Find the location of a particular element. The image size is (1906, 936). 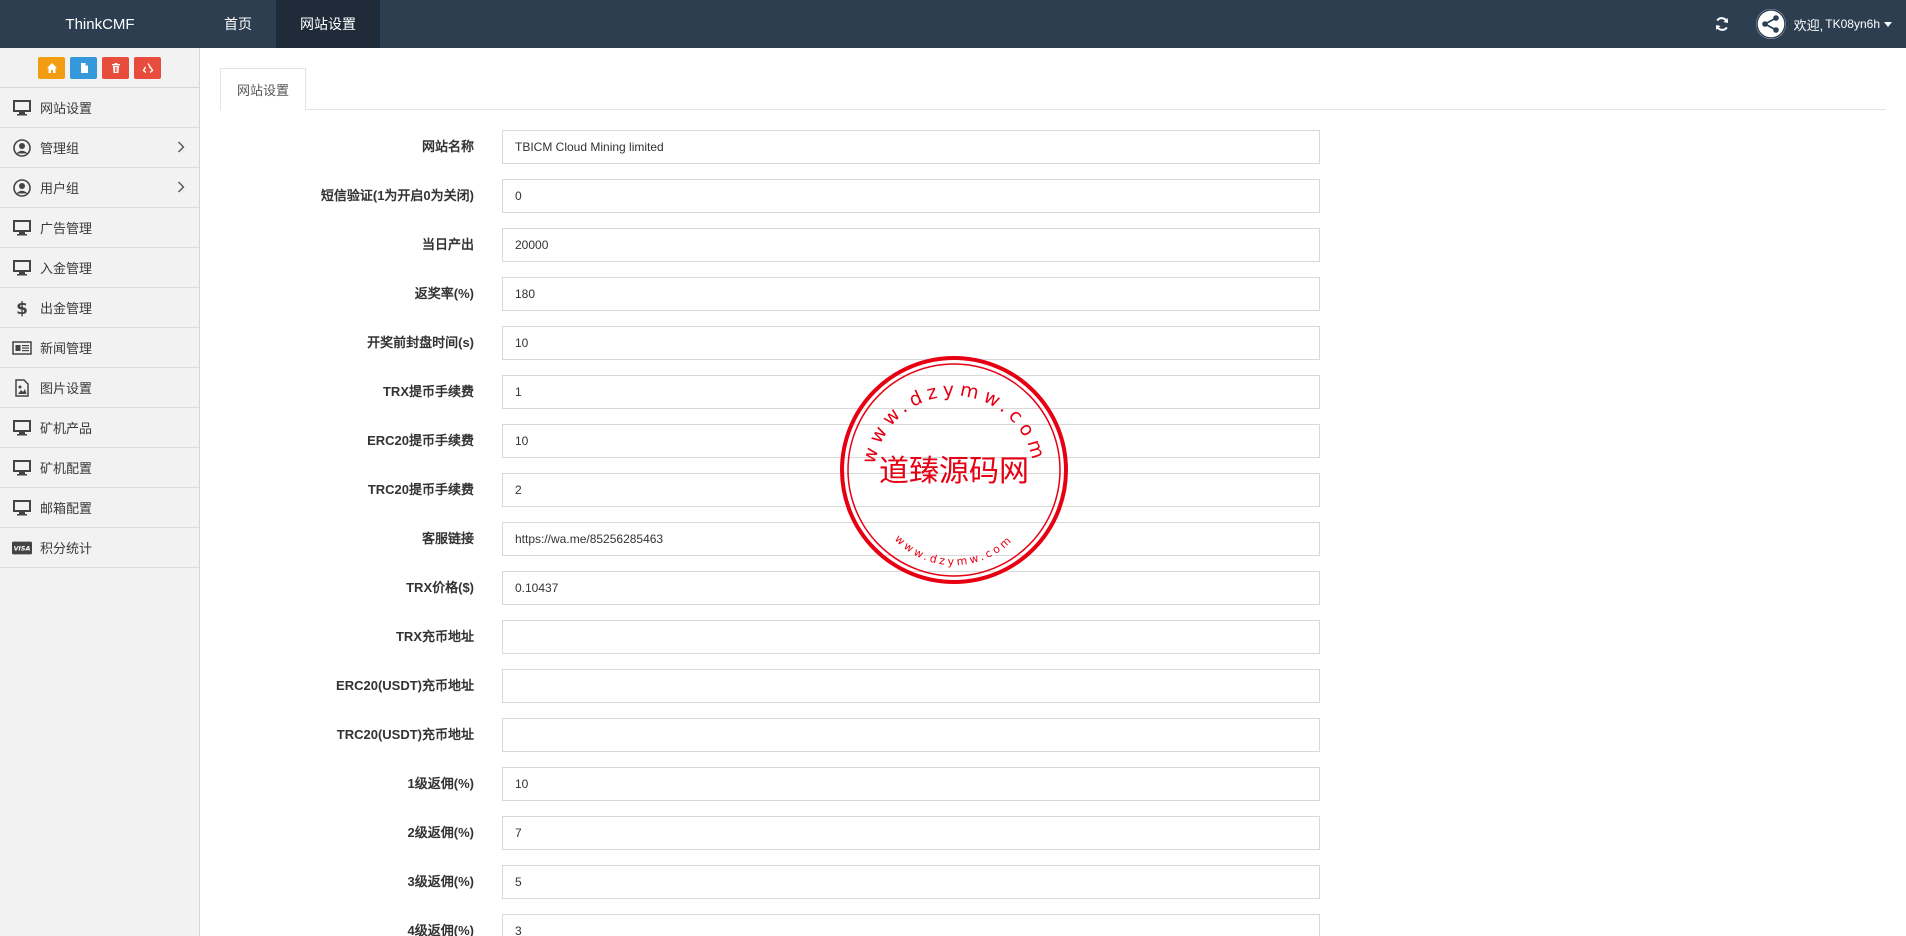

trash-shortcut-button is located at coordinates (115, 67).